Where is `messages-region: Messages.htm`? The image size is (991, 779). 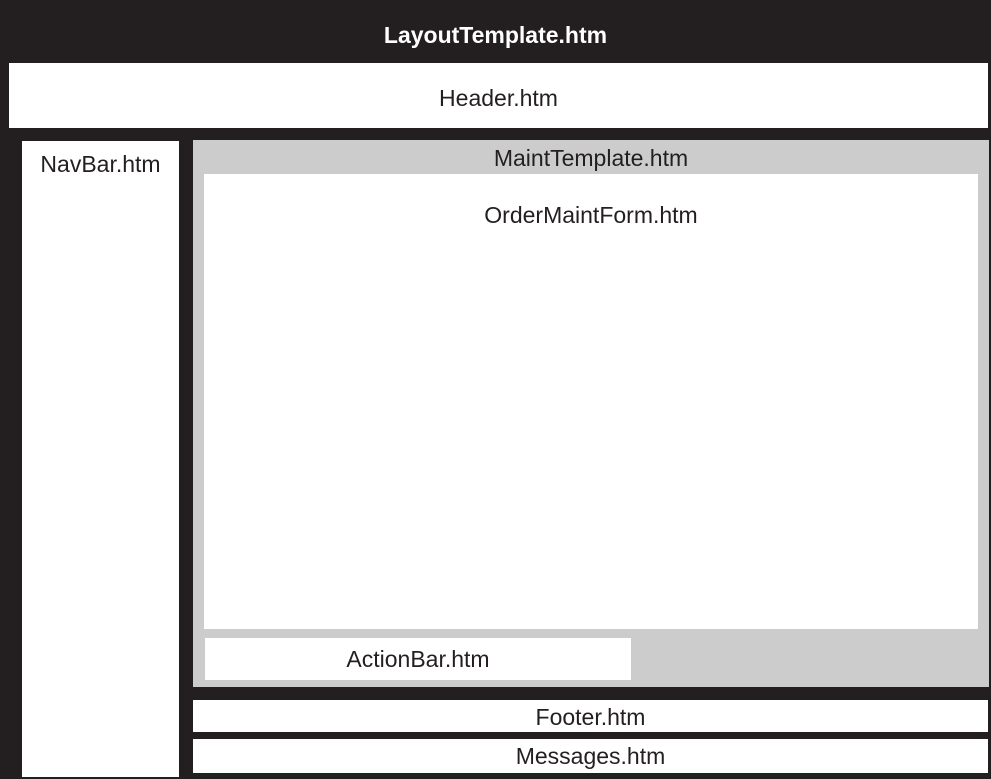
messages-region: Messages.htm is located at coordinates (590, 756).